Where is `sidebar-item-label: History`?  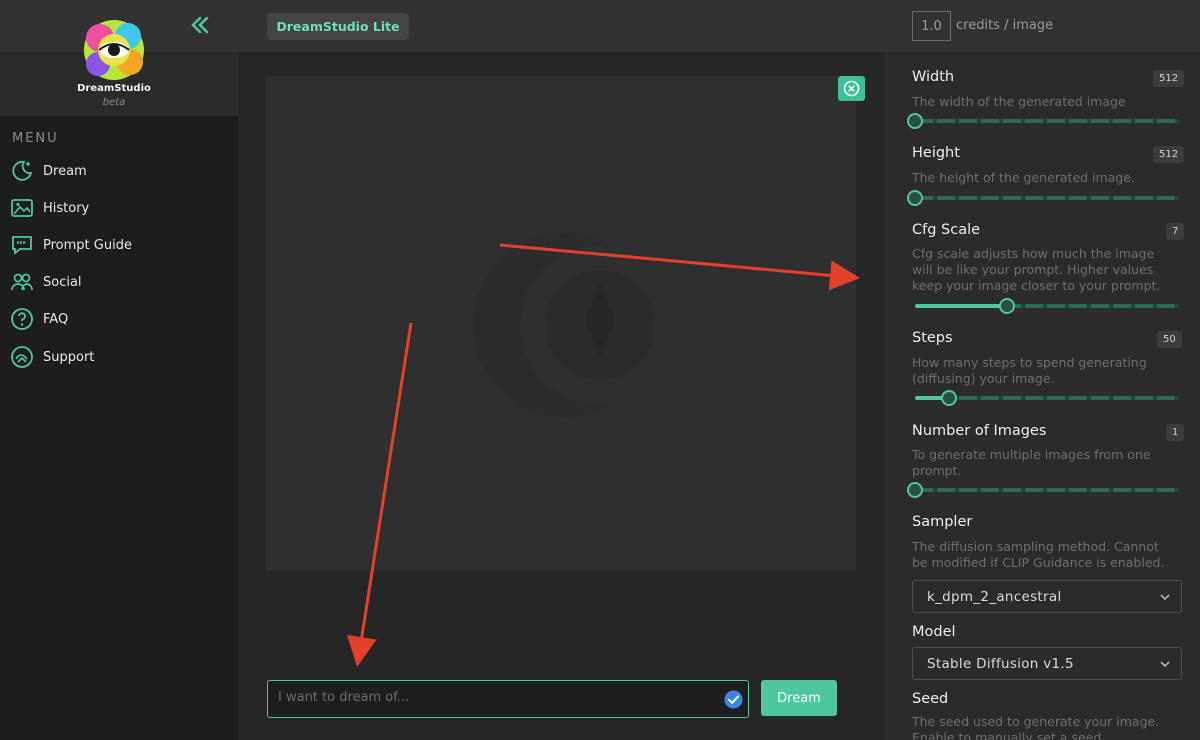 sidebar-item-label: History is located at coordinates (66, 208).